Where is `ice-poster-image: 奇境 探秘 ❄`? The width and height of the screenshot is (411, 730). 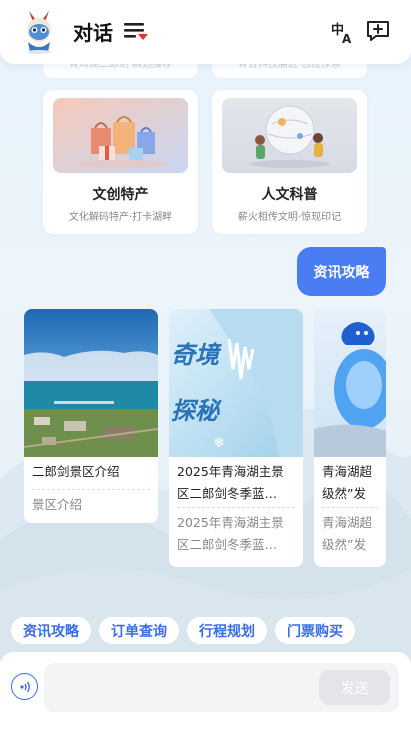
ice-poster-image: 奇境 探秘 ❄ is located at coordinates (236, 383).